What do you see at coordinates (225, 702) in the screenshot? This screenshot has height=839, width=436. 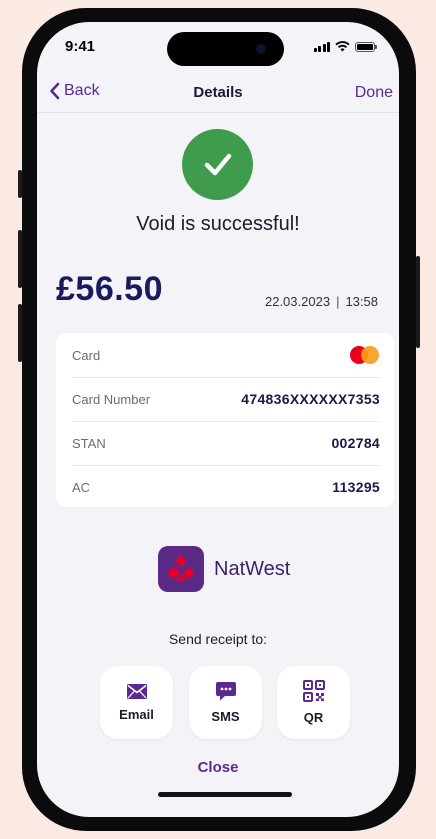 I see `send-sms-button: SMS` at bounding box center [225, 702].